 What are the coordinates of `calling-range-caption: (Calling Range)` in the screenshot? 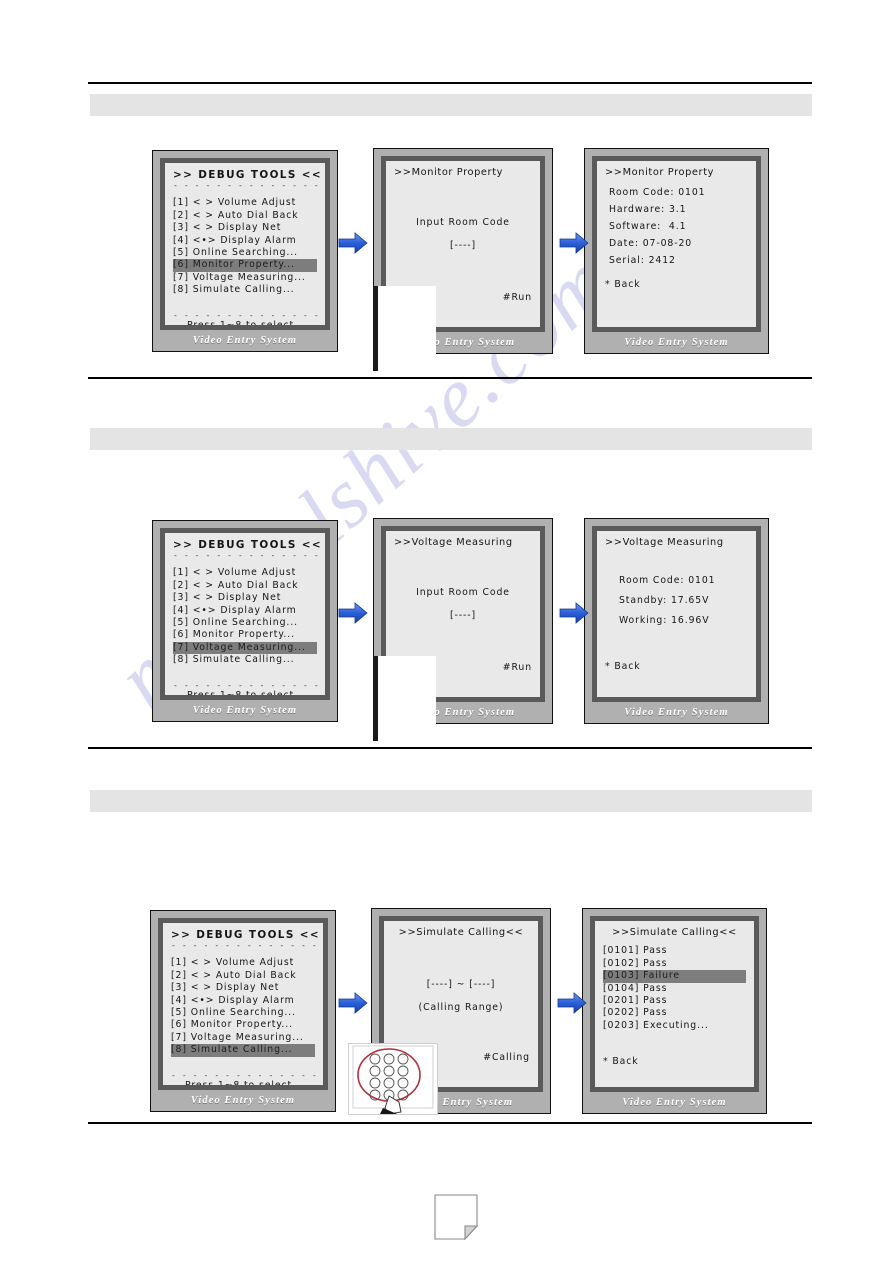 It's located at (461, 1007).